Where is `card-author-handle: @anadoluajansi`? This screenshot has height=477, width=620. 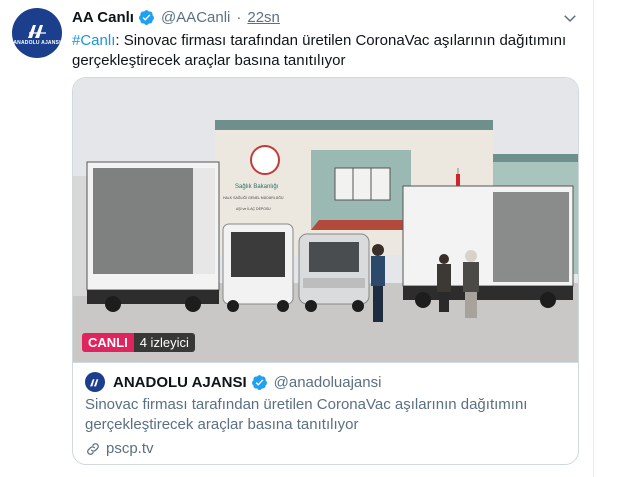 card-author-handle: @anadoluajansi is located at coordinates (327, 382).